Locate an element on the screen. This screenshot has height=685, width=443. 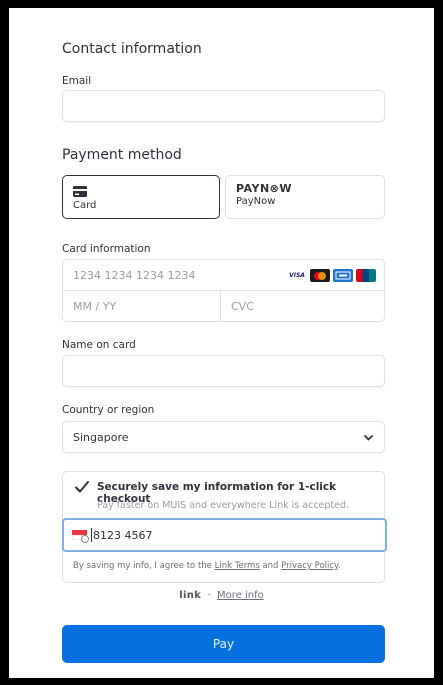
link-terms-link: Link Terms is located at coordinates (237, 566).